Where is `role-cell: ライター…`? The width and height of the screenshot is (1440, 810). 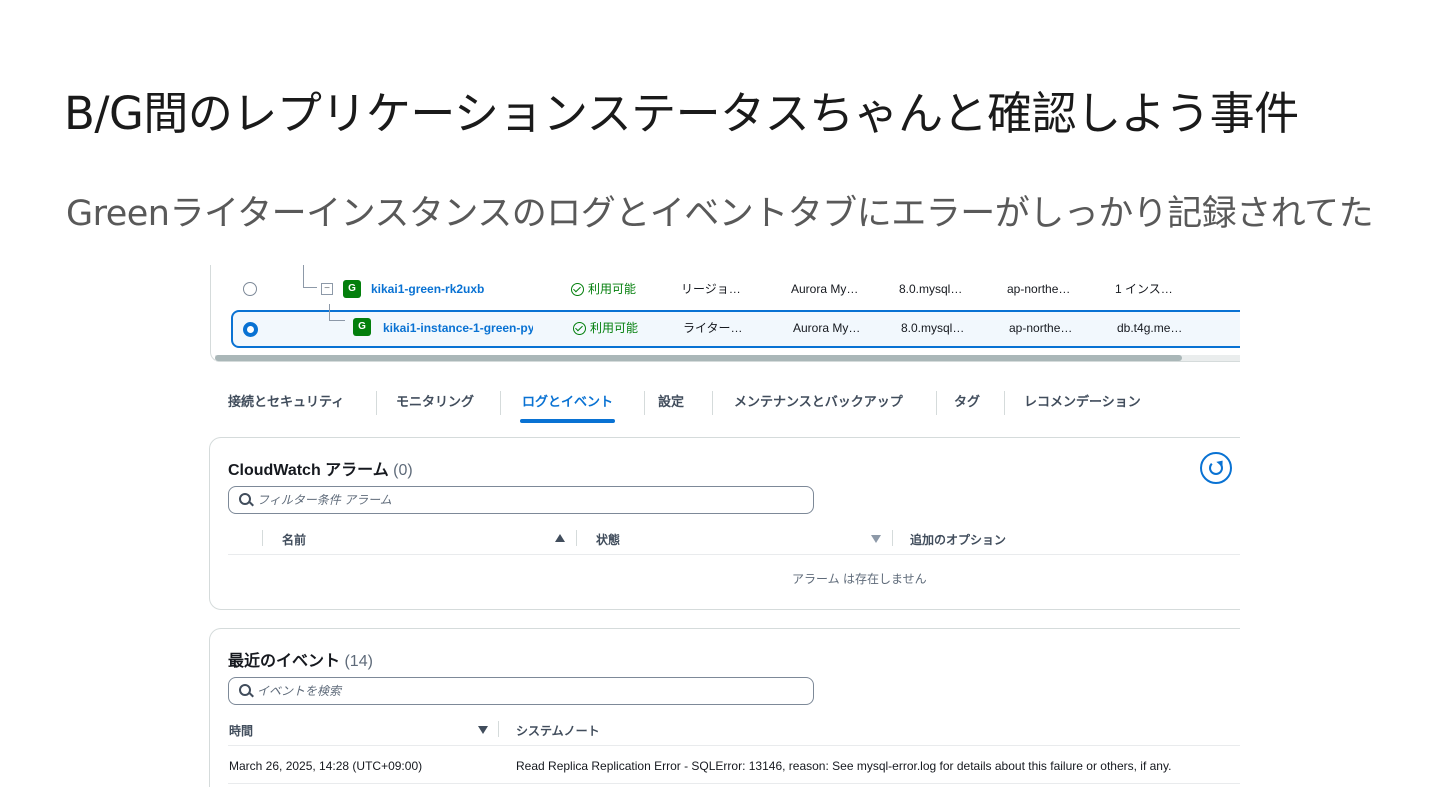
role-cell: ライター… is located at coordinates (713, 328).